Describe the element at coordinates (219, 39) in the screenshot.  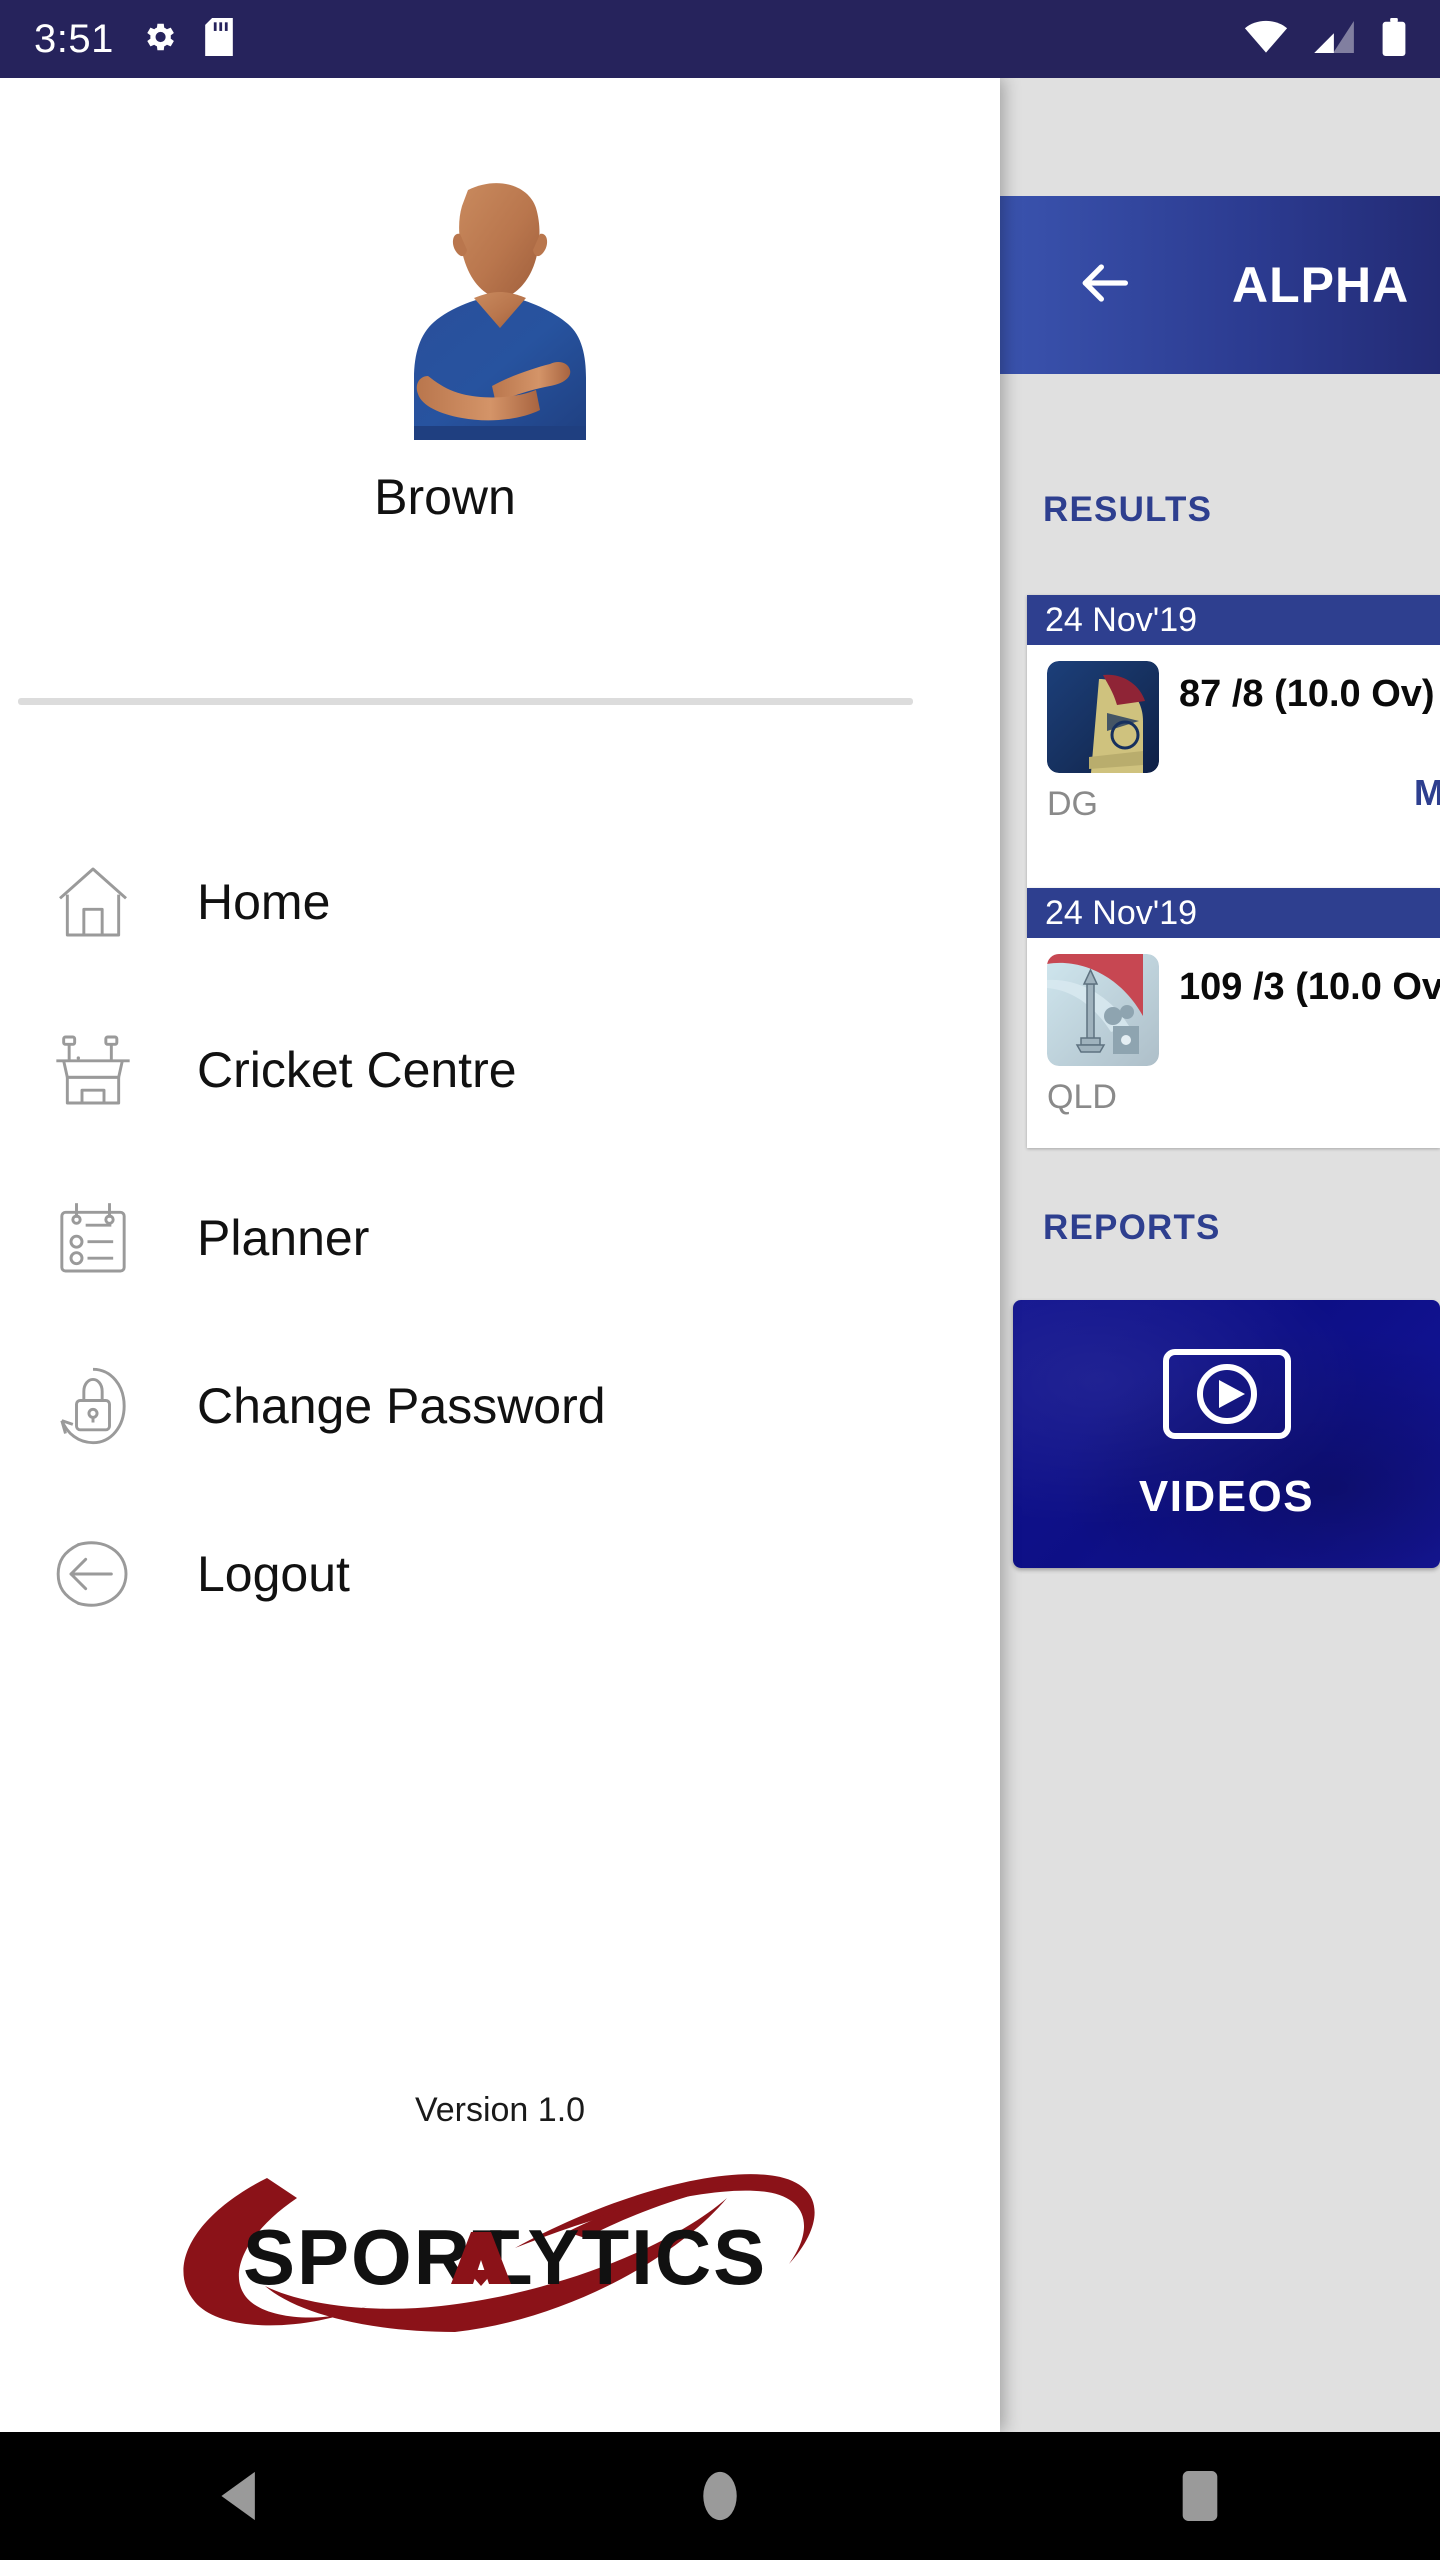
I see `sd-card-icon` at that location.